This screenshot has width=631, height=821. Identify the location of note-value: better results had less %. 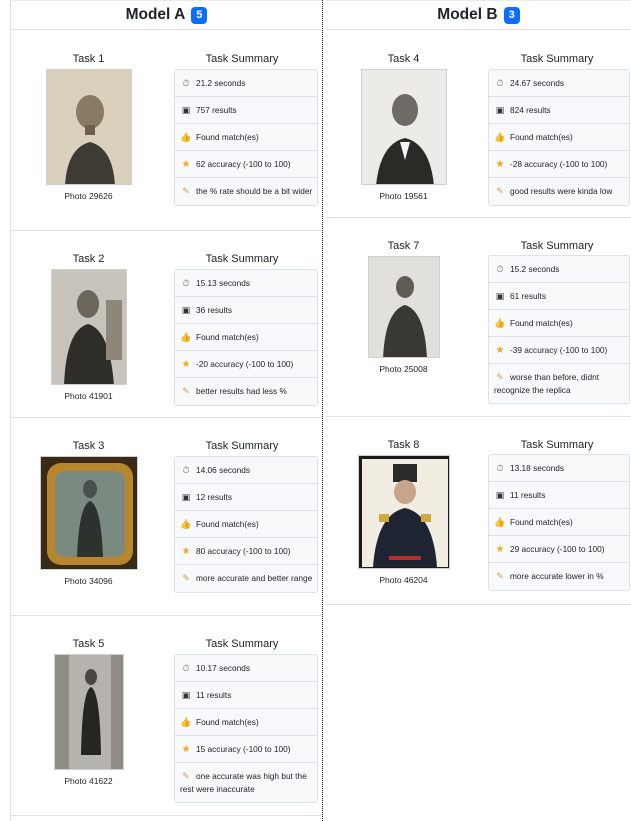
(241, 391).